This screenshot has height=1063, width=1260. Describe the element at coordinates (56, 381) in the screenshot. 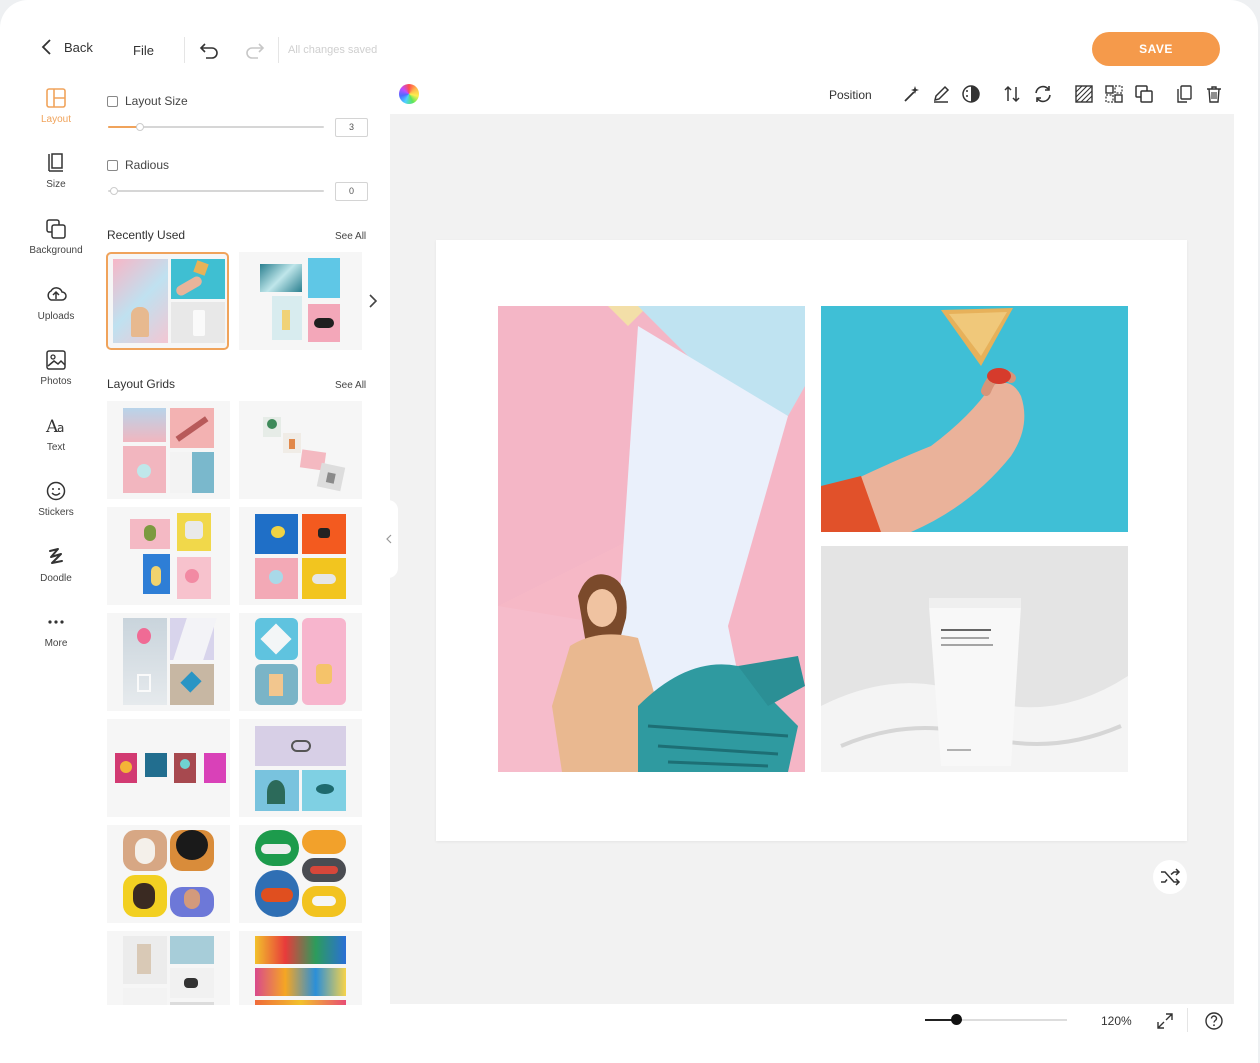

I see `rail-item-label: Photos` at that location.